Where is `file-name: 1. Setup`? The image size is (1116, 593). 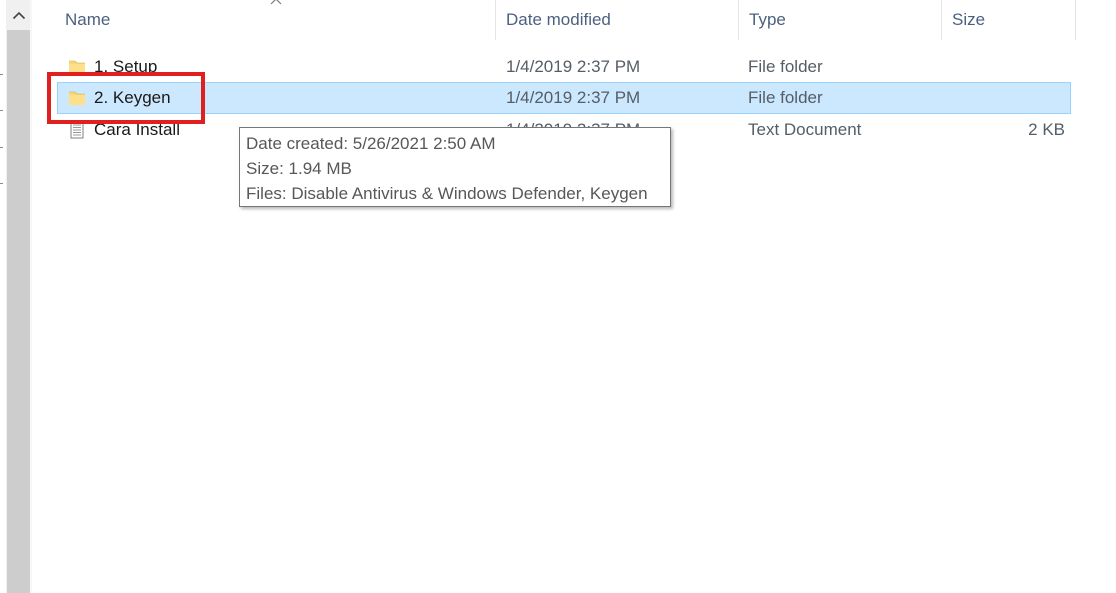 file-name: 1. Setup is located at coordinates (125, 67).